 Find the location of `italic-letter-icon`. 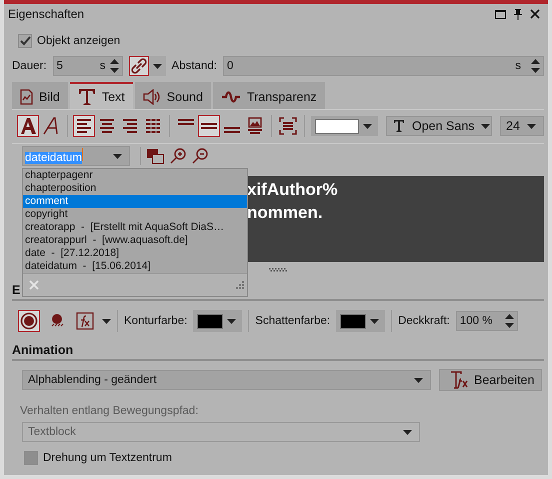

italic-letter-icon is located at coordinates (51, 126).